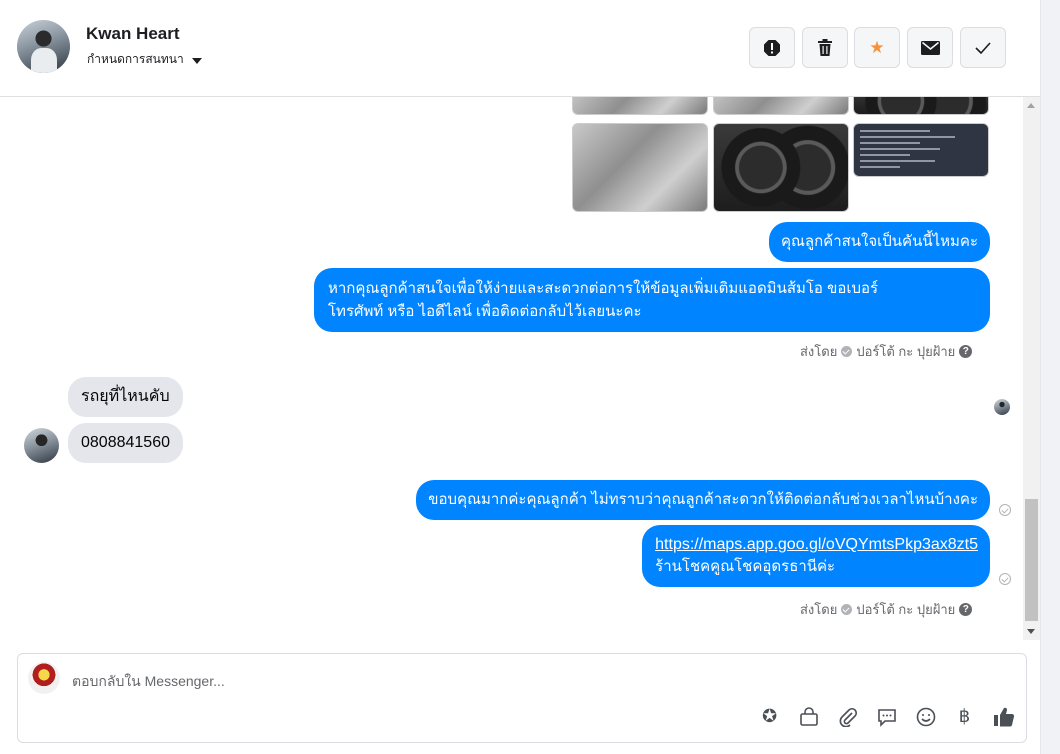  I want to click on message-bubble-incoming: 0808841560, so click(125, 443).